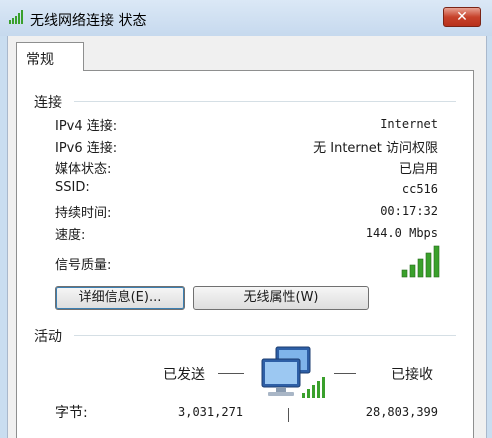  I want to click on network-stem, so click(288, 415).